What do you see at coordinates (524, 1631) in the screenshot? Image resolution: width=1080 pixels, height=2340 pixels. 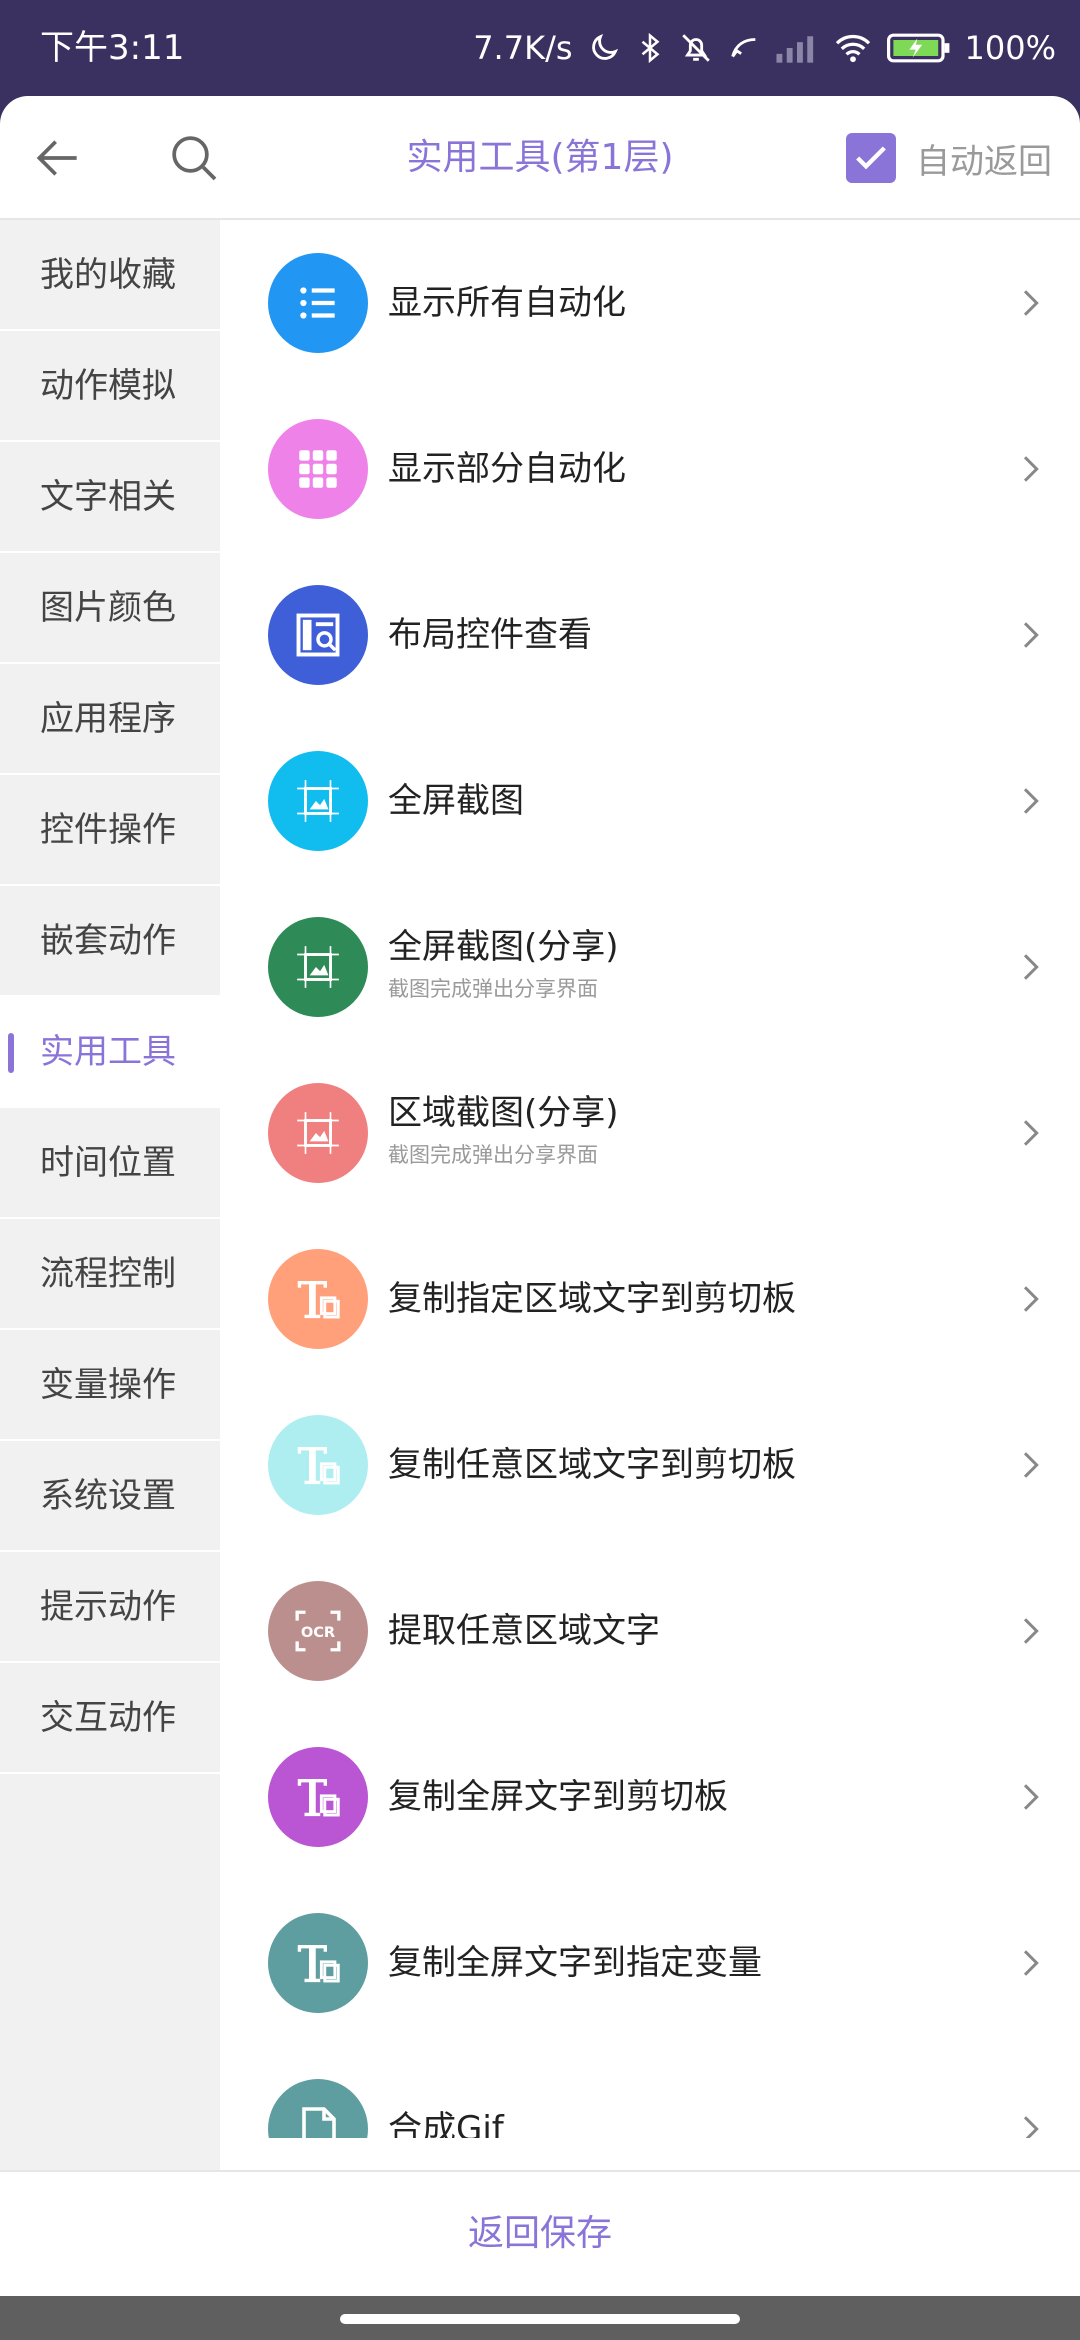 I see `action-title: 提取任意区域文字` at bounding box center [524, 1631].